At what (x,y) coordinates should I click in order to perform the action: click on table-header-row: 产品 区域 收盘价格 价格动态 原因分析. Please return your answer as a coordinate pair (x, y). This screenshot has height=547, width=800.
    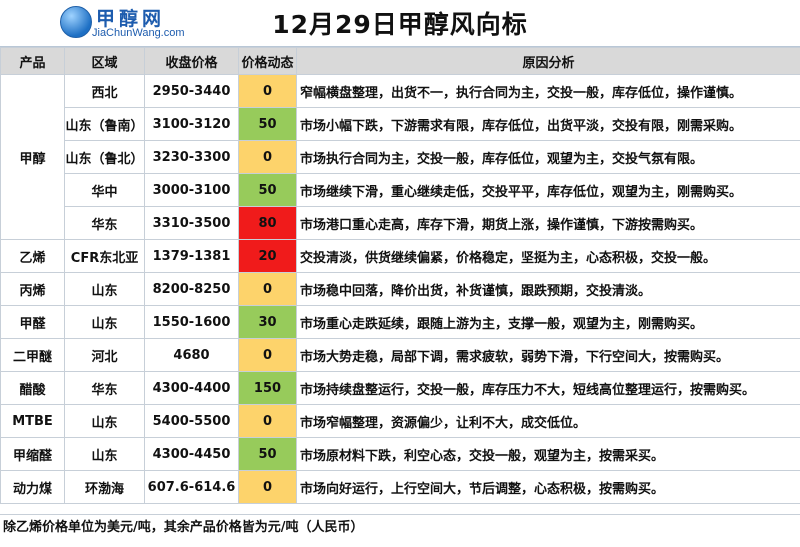
    Looking at the image, I should click on (400, 61).